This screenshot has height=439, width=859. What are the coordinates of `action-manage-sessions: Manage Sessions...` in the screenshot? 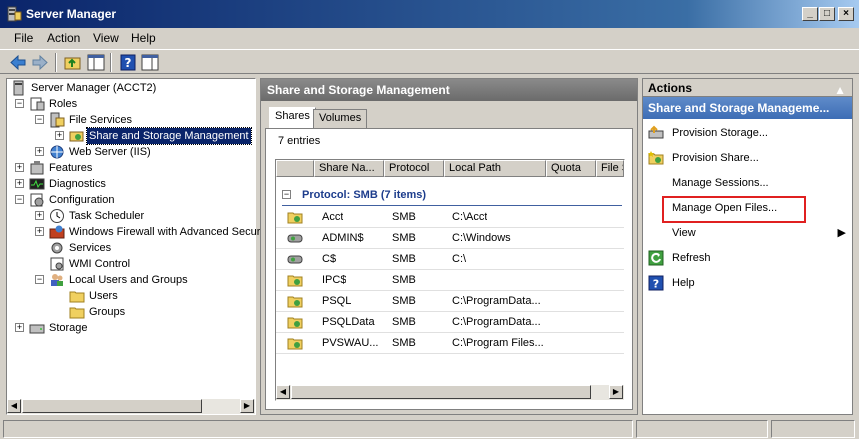 It's located at (747, 183).